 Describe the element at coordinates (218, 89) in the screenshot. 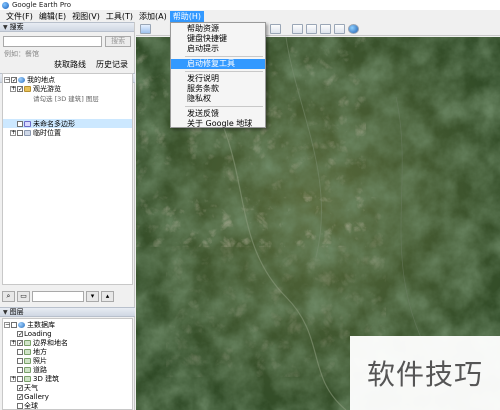

I see `terms-of-service-item: 服务条款` at that location.